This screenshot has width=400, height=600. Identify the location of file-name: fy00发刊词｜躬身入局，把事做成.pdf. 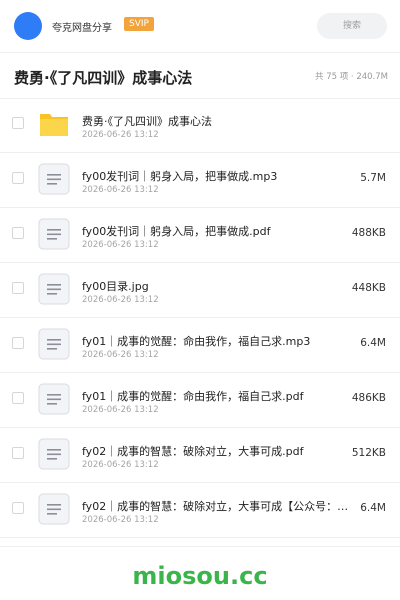
(176, 231).